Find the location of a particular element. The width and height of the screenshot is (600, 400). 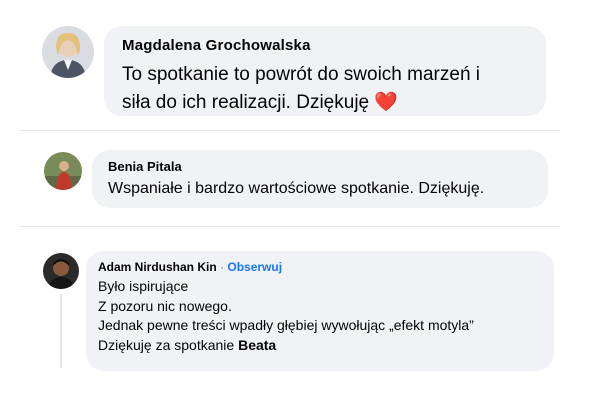

comment-author: Benia Pitala is located at coordinates (320, 166).